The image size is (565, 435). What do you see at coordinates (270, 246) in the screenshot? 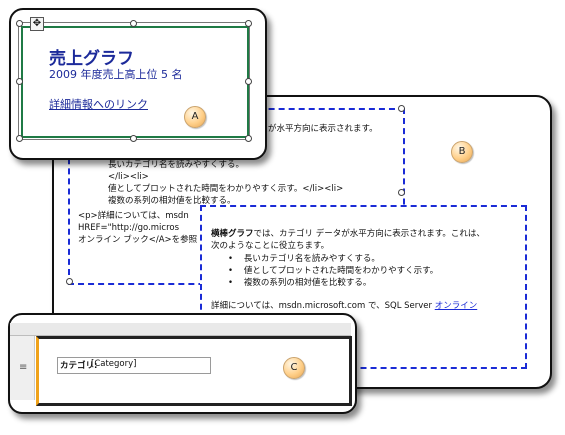
I see `rendered-line: 次のようなことに役立ちます。` at bounding box center [270, 246].